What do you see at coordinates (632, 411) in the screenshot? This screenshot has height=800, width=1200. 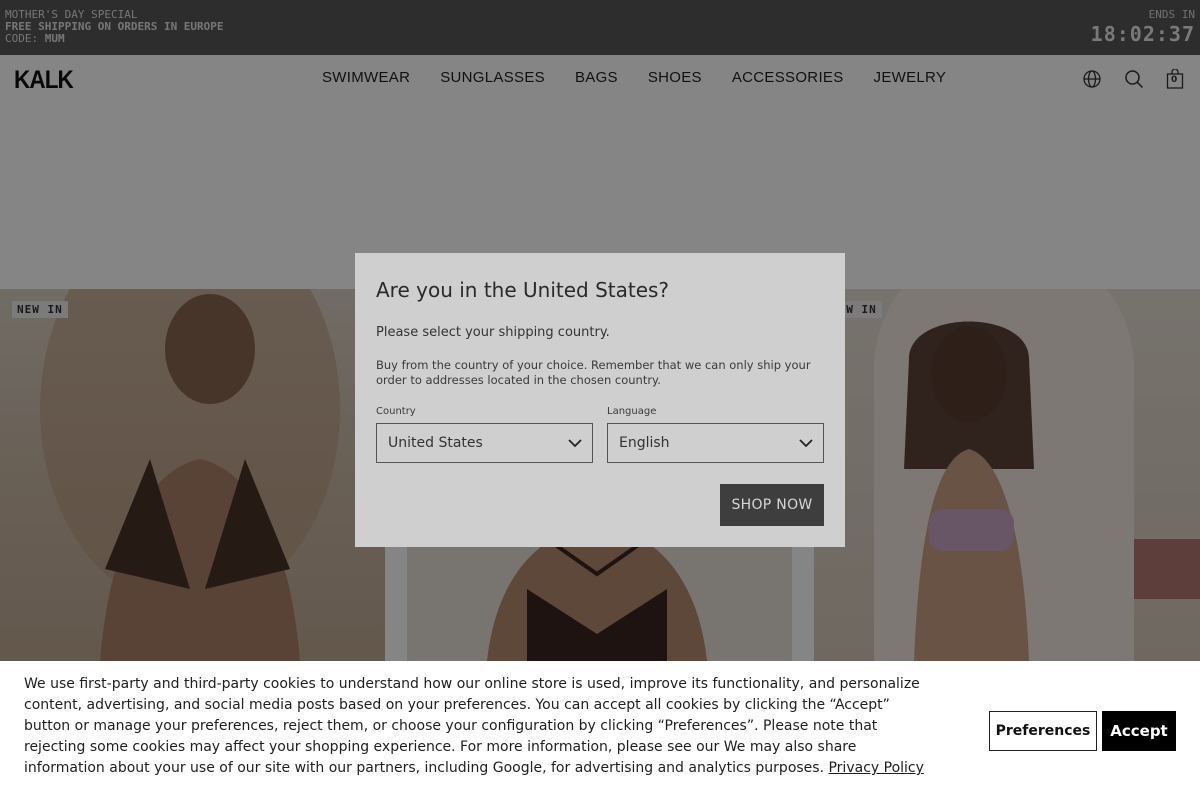 I see `language-label: Language` at bounding box center [632, 411].